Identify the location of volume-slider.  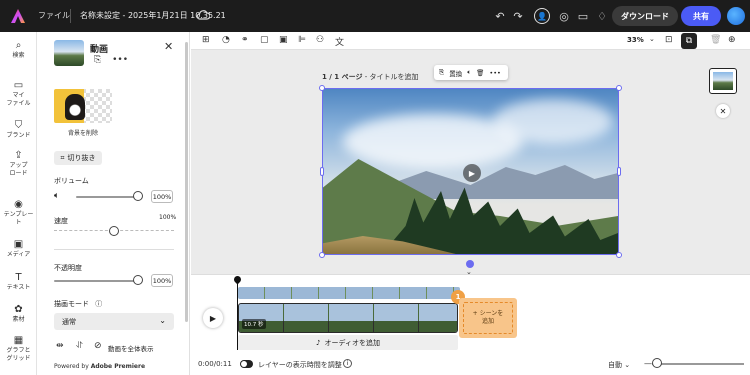
(107, 197).